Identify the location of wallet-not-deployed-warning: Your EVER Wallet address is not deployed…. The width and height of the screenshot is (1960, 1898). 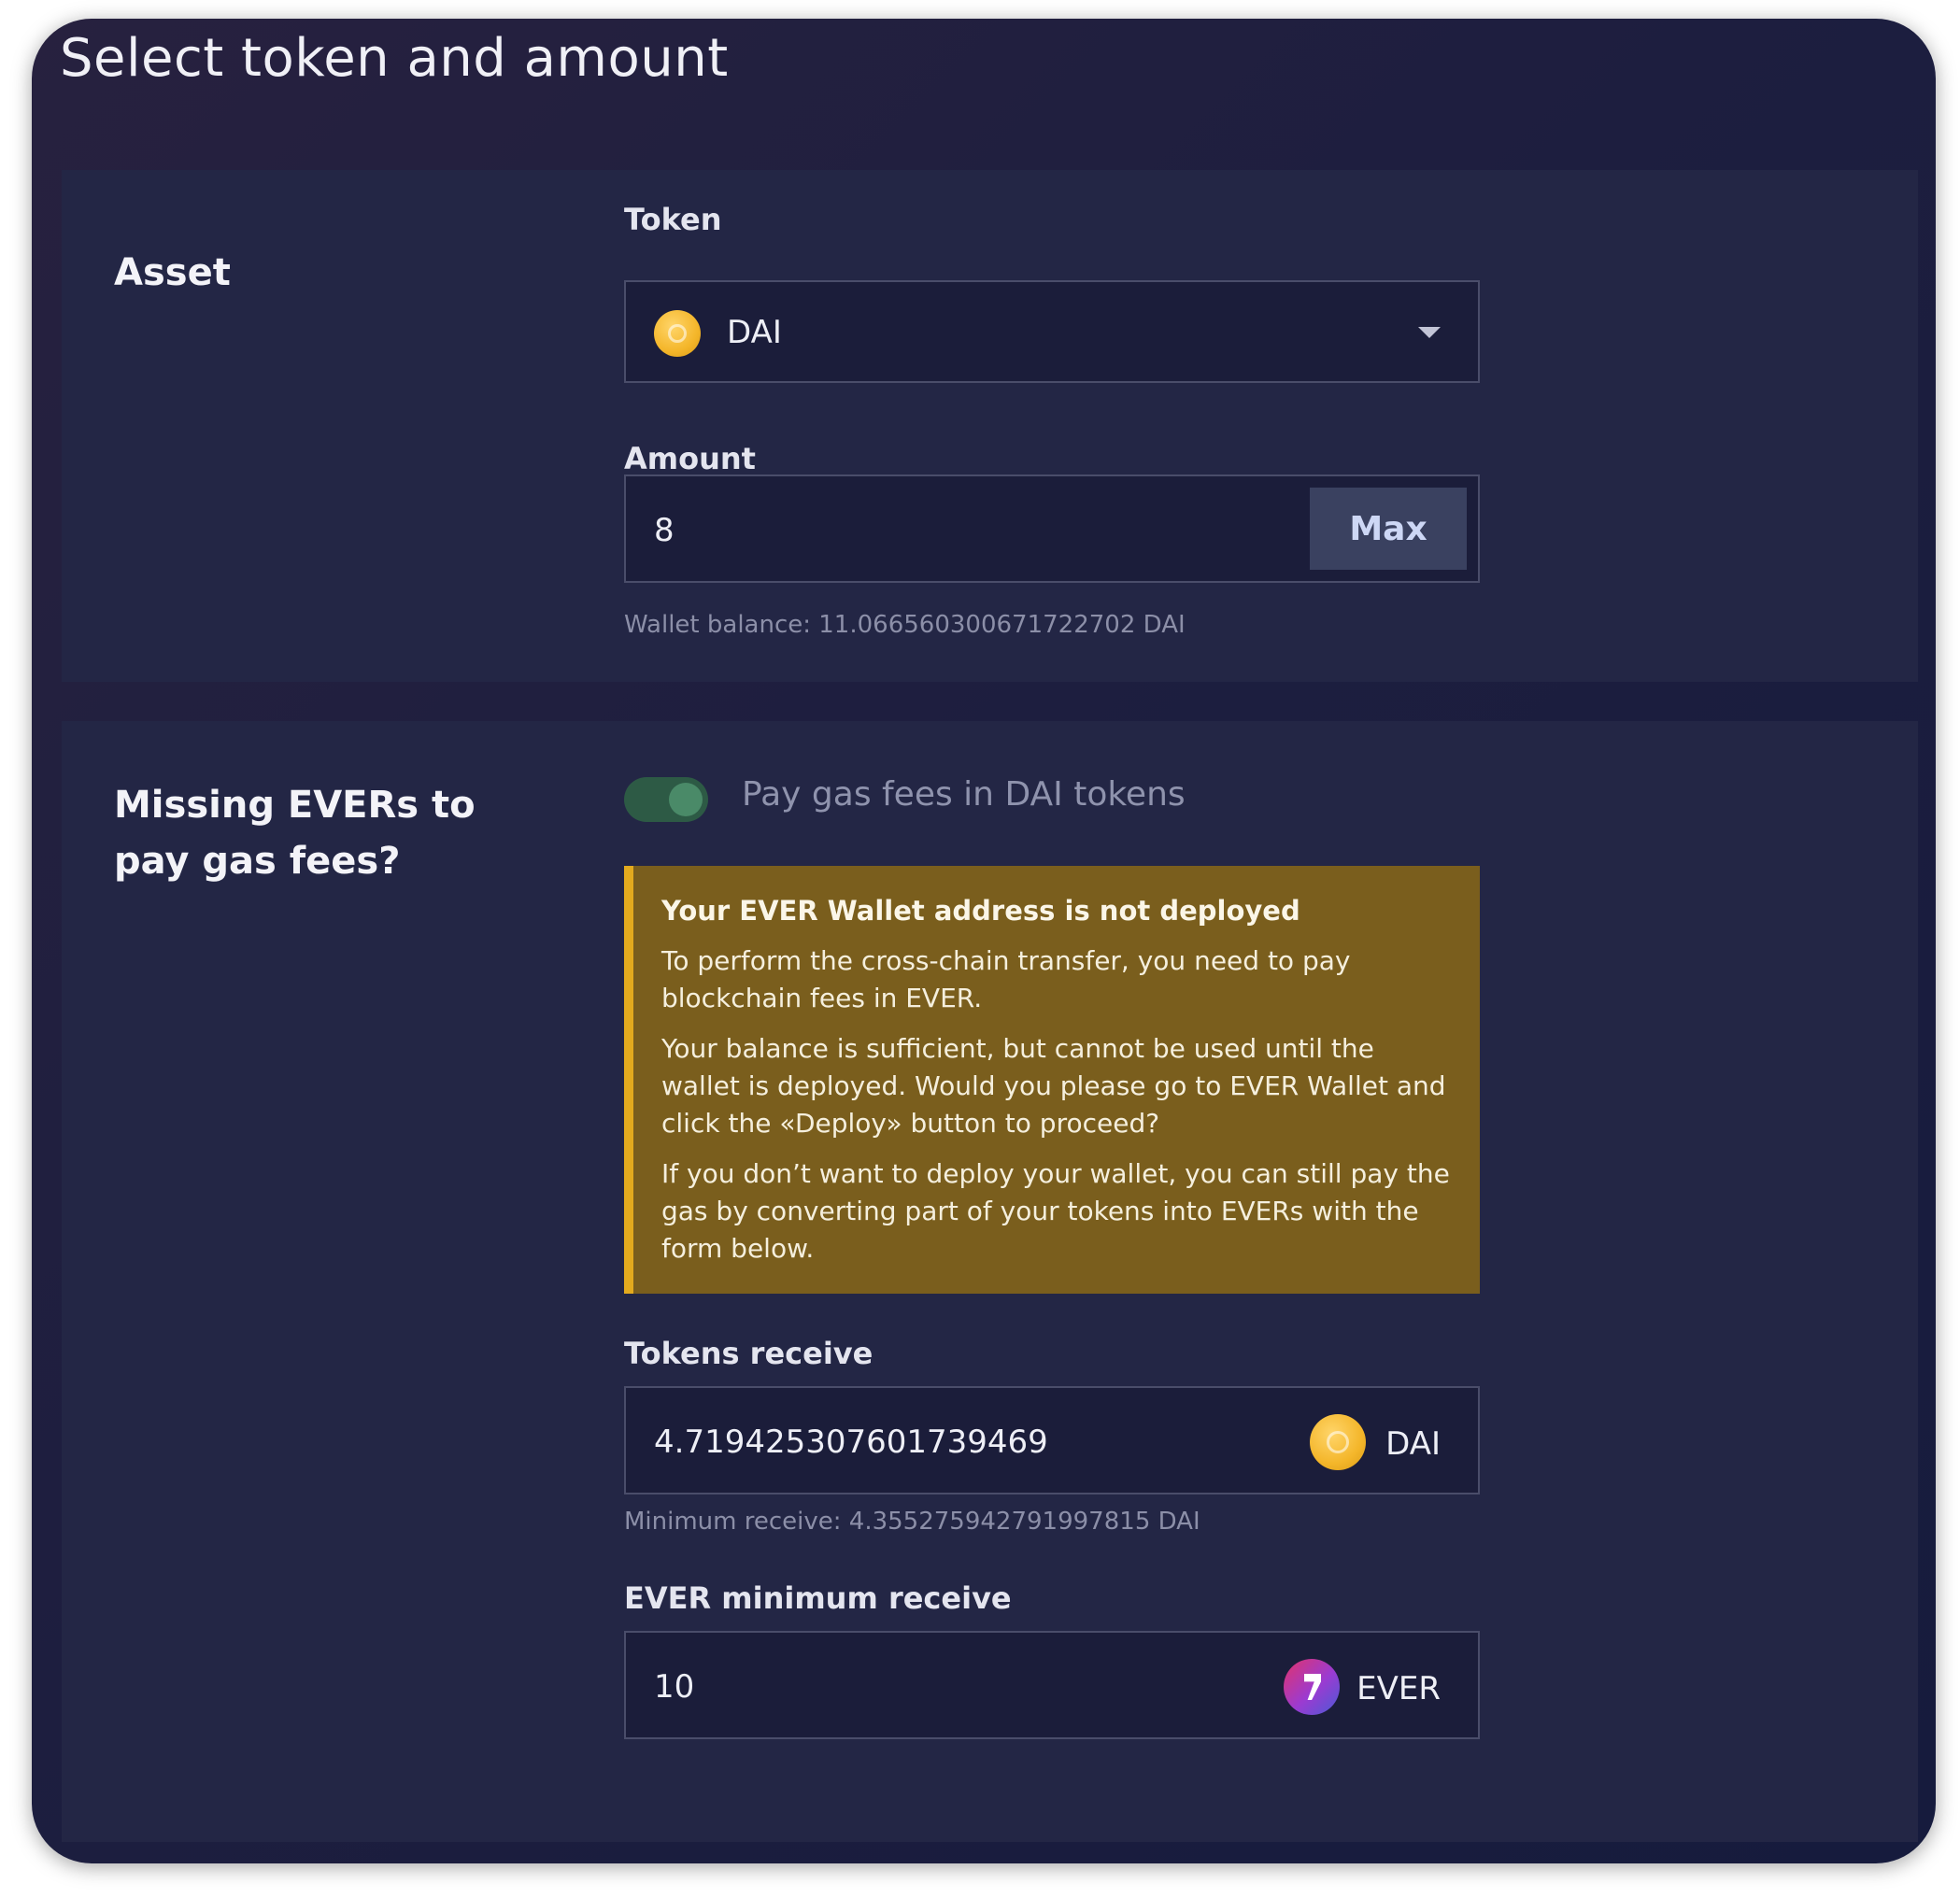
(1052, 1080).